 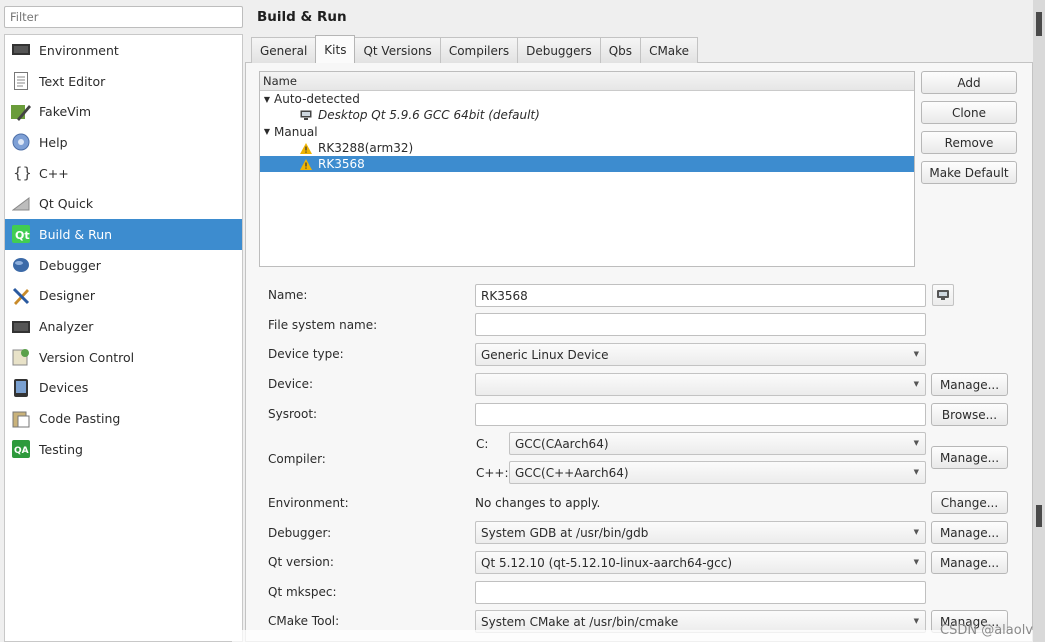 What do you see at coordinates (559, 50) in the screenshot?
I see `tab-debuggers: Debuggers` at bounding box center [559, 50].